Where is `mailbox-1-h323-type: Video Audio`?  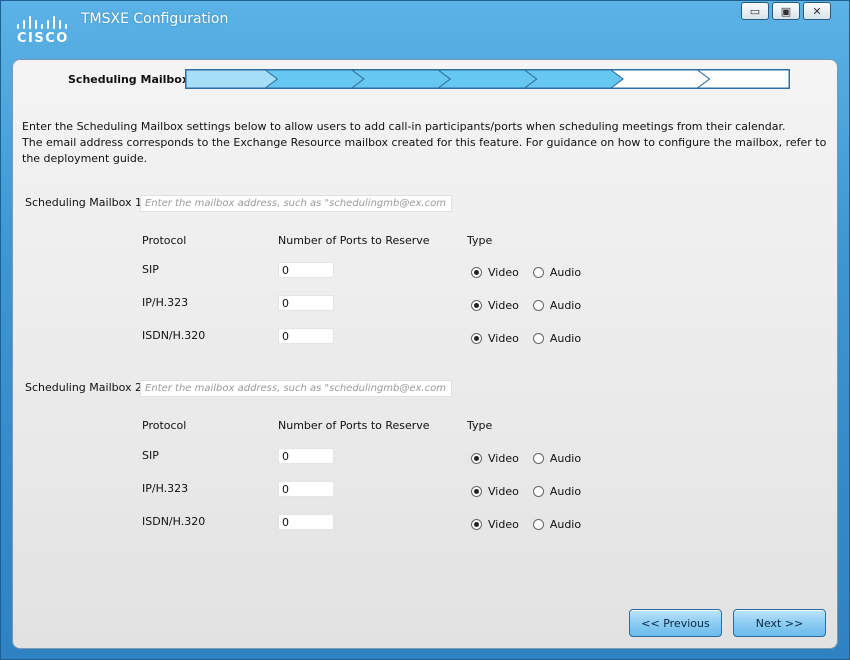
mailbox-1-h323-type: Video Audio is located at coordinates (530, 305).